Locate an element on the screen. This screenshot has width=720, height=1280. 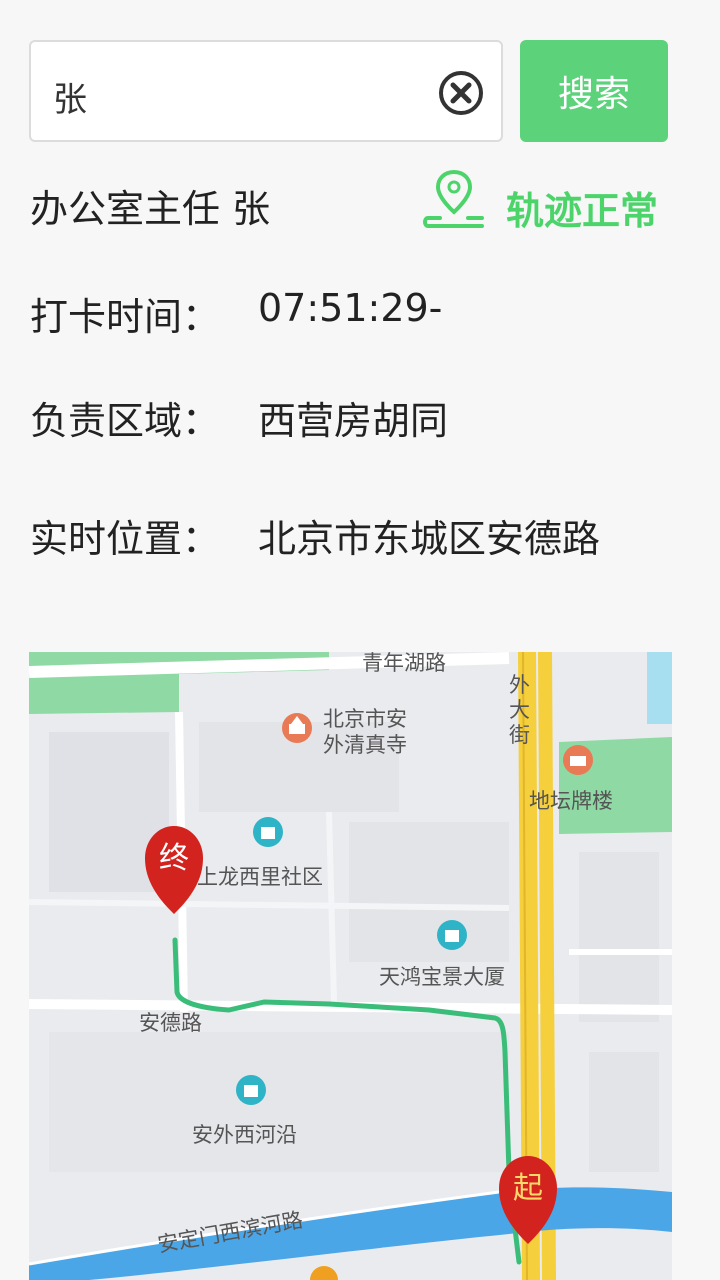
map-label-poi: 天鸿宝景大厦 is located at coordinates (442, 977).